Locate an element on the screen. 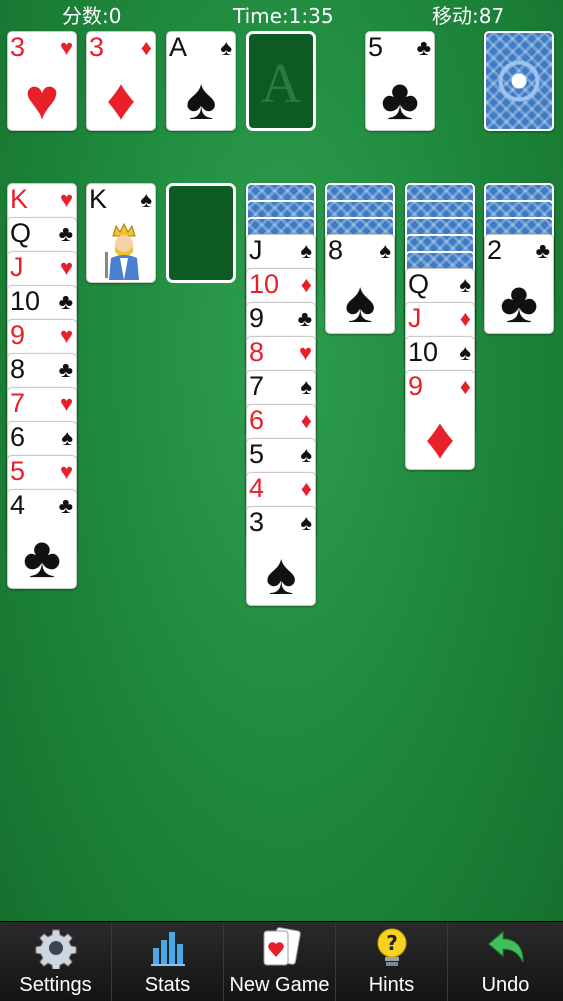 The image size is (563, 1001). timer-label: Time:1:35 is located at coordinates (283, 16).